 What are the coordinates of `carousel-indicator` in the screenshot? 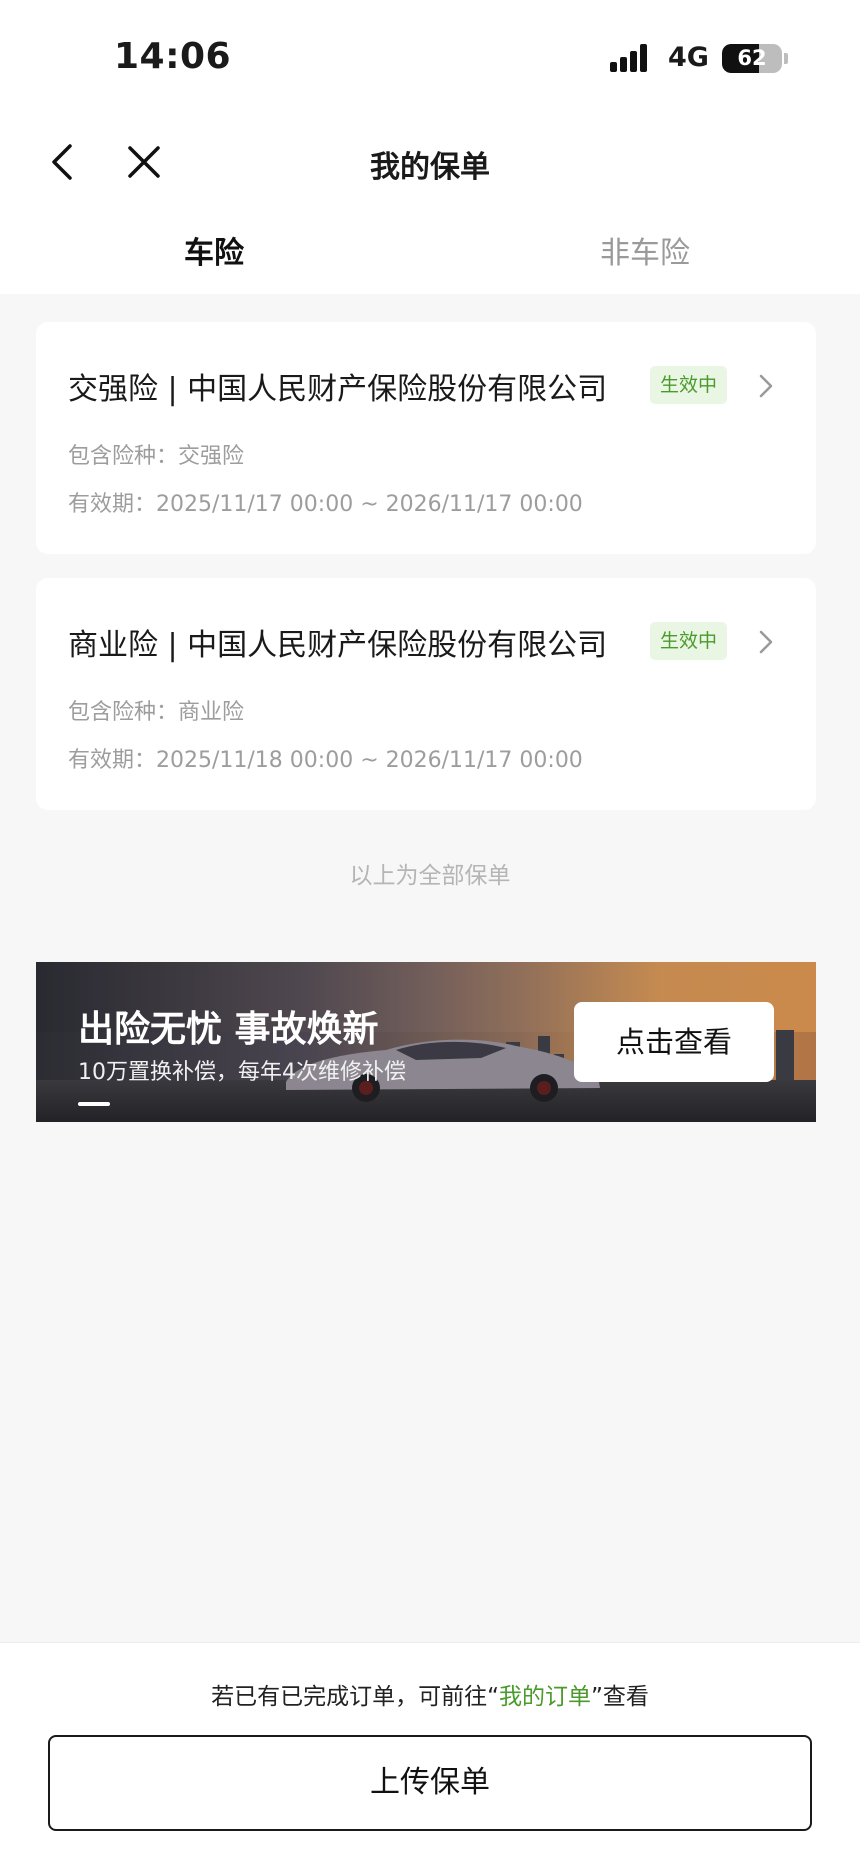 It's located at (94, 1104).